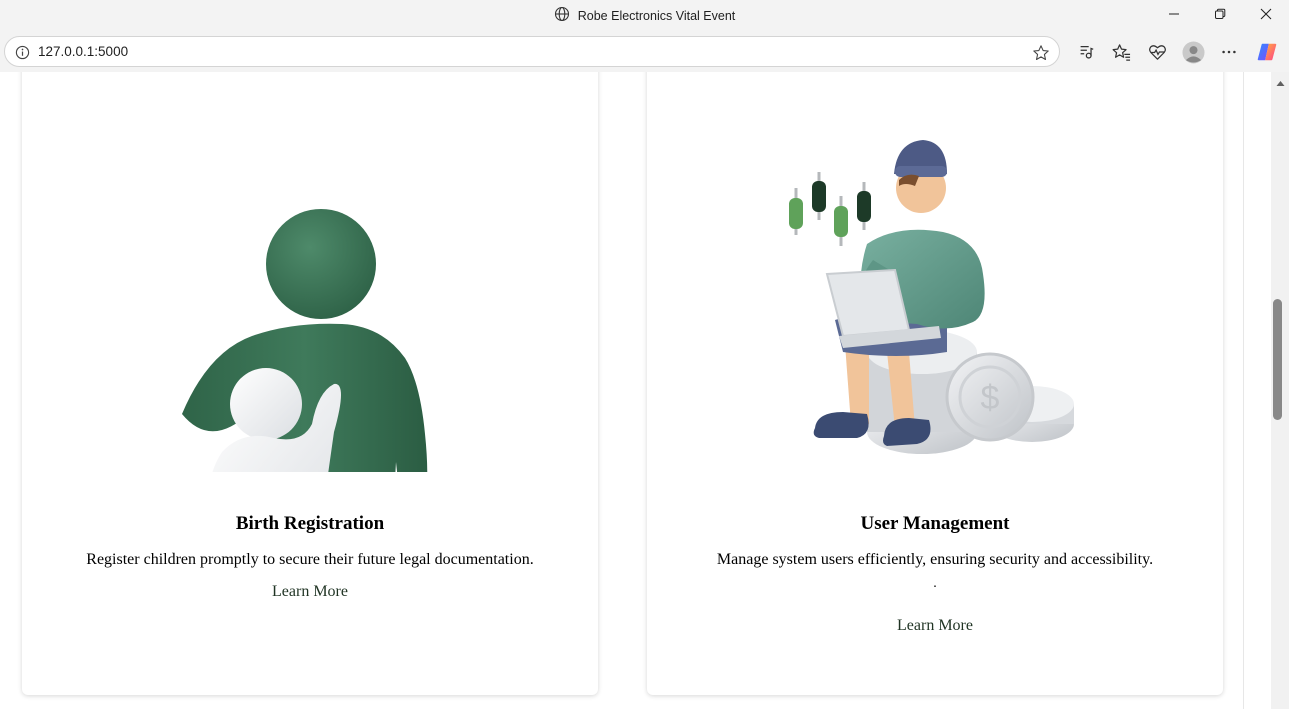 The width and height of the screenshot is (1289, 709). What do you see at coordinates (1157, 52) in the screenshot?
I see `browser-essentials-icon` at bounding box center [1157, 52].